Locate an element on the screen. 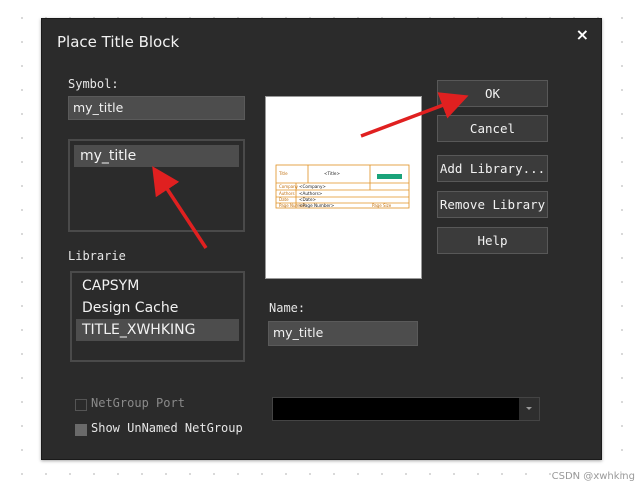 The height and width of the screenshot is (489, 641). logo-mark is located at coordinates (389, 176).